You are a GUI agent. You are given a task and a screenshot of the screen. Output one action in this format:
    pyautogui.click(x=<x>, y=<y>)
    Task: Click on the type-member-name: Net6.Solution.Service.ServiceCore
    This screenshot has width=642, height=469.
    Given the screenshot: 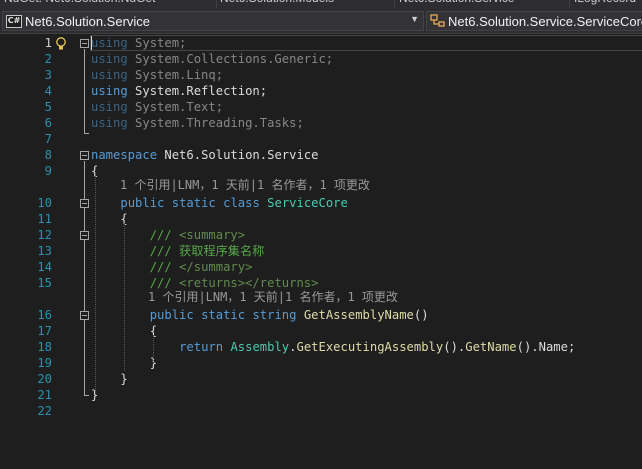 What is the action you would take?
    pyautogui.click(x=545, y=21)
    